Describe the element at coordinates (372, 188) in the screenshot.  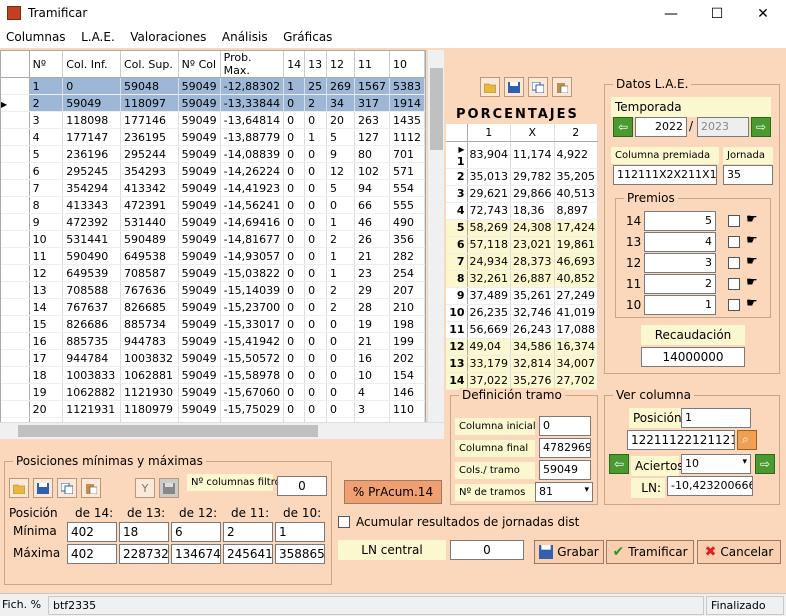
I see `table-cell: 94` at that location.